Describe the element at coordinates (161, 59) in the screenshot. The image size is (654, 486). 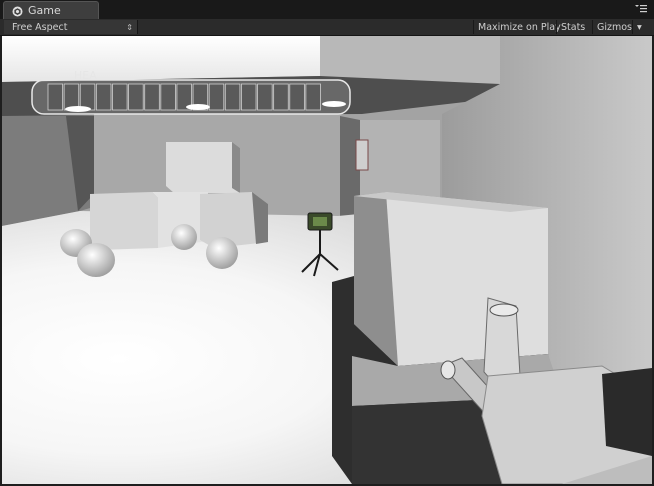
I see `ceiling-light` at that location.